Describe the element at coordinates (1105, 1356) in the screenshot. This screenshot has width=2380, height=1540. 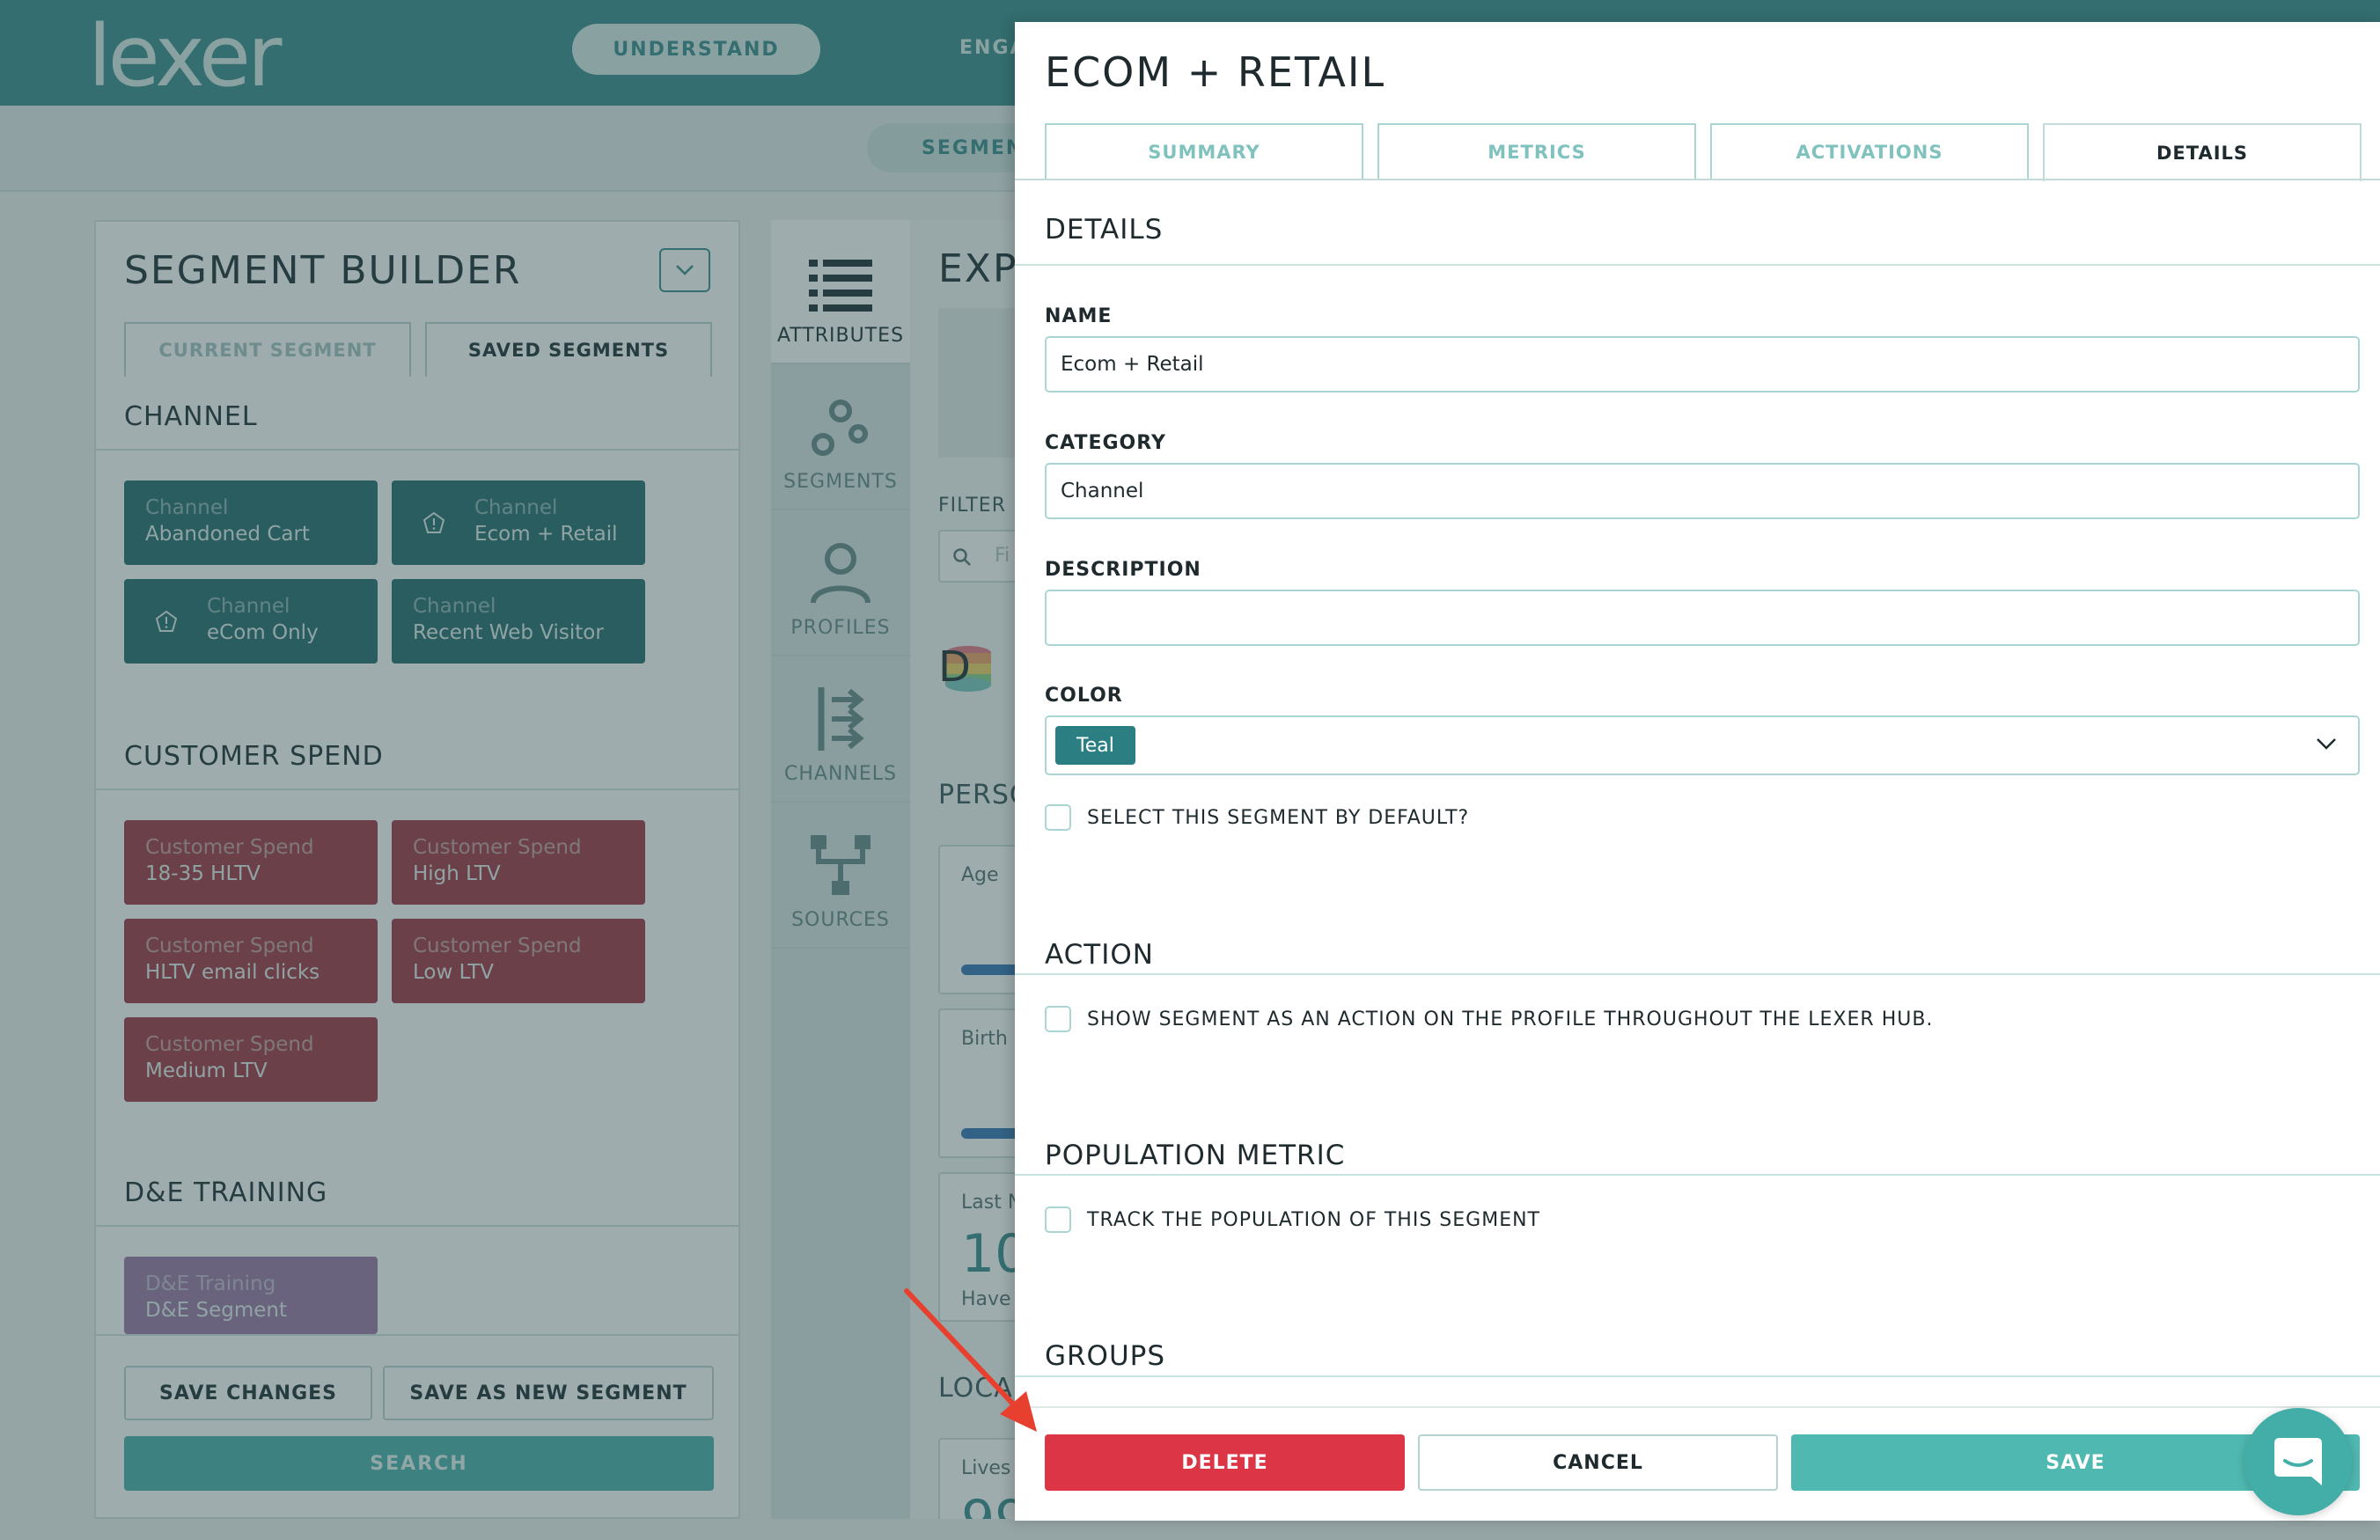
I see `groups-heading: GROUPS` at that location.